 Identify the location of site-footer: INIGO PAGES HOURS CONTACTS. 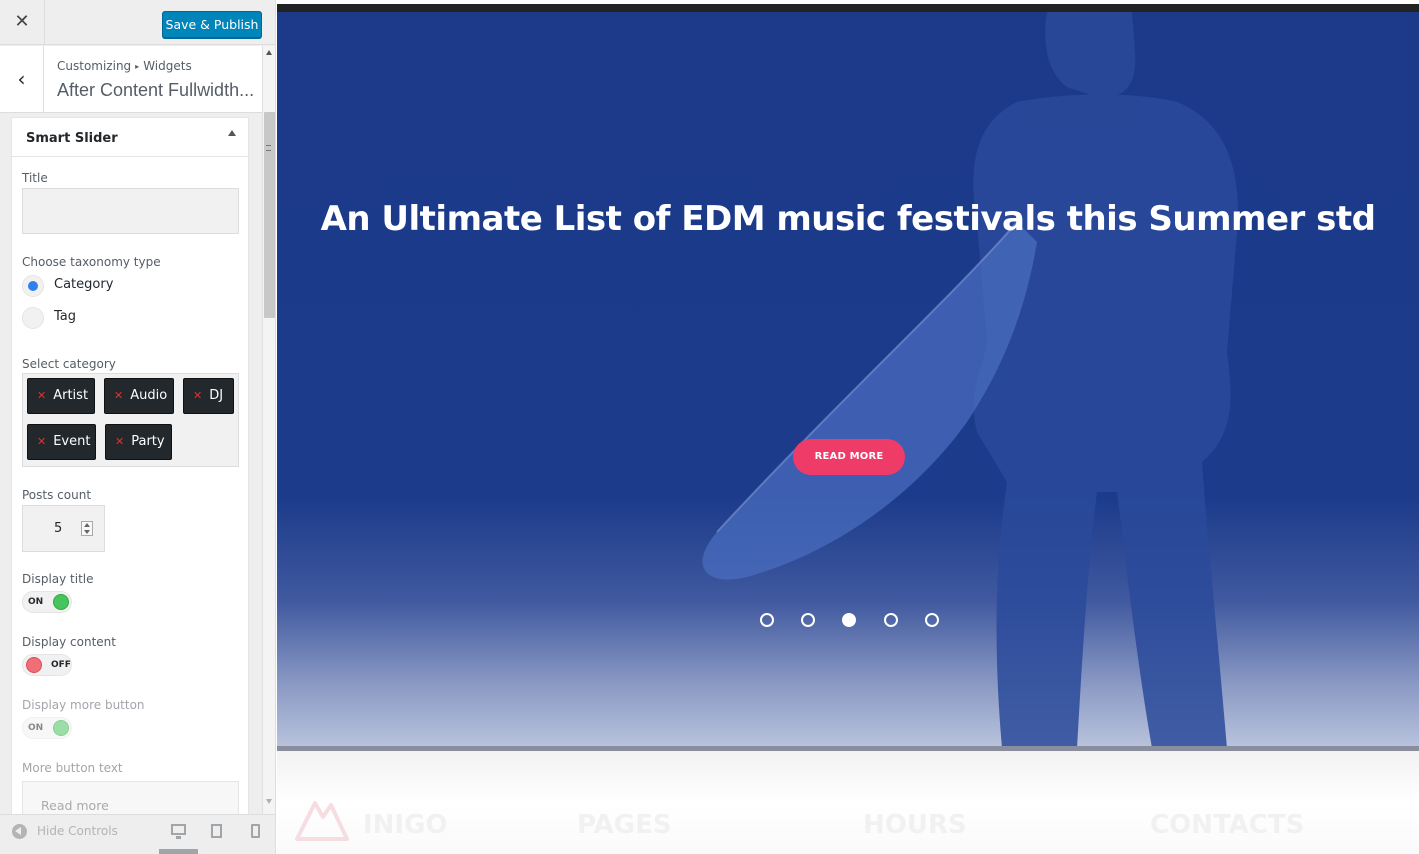
(848, 802).